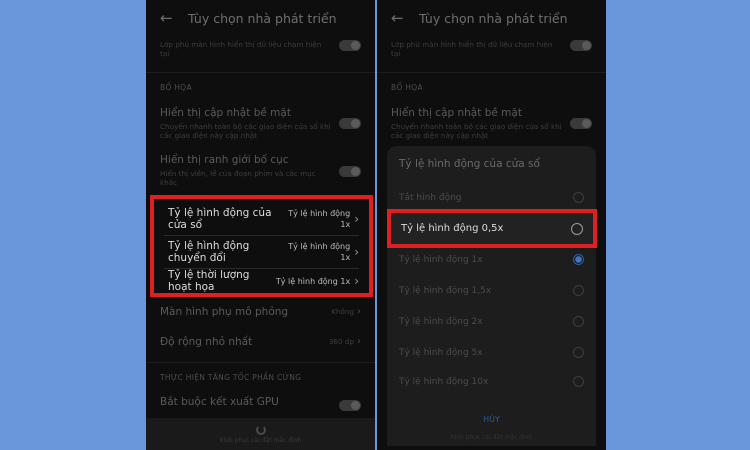  I want to click on simulate-display-value: Không, so click(342, 311).